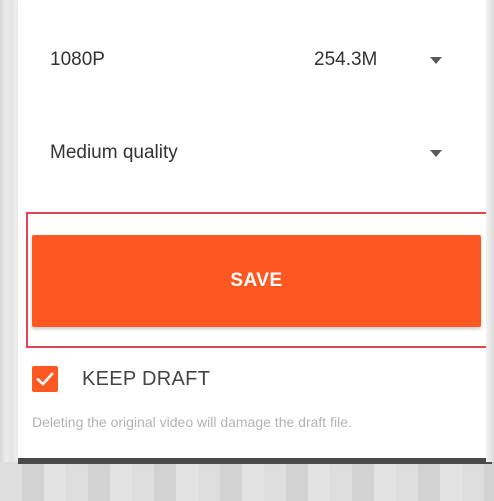  What do you see at coordinates (146, 378) in the screenshot?
I see `keep-draft-label: KEEP DRAFT` at bounding box center [146, 378].